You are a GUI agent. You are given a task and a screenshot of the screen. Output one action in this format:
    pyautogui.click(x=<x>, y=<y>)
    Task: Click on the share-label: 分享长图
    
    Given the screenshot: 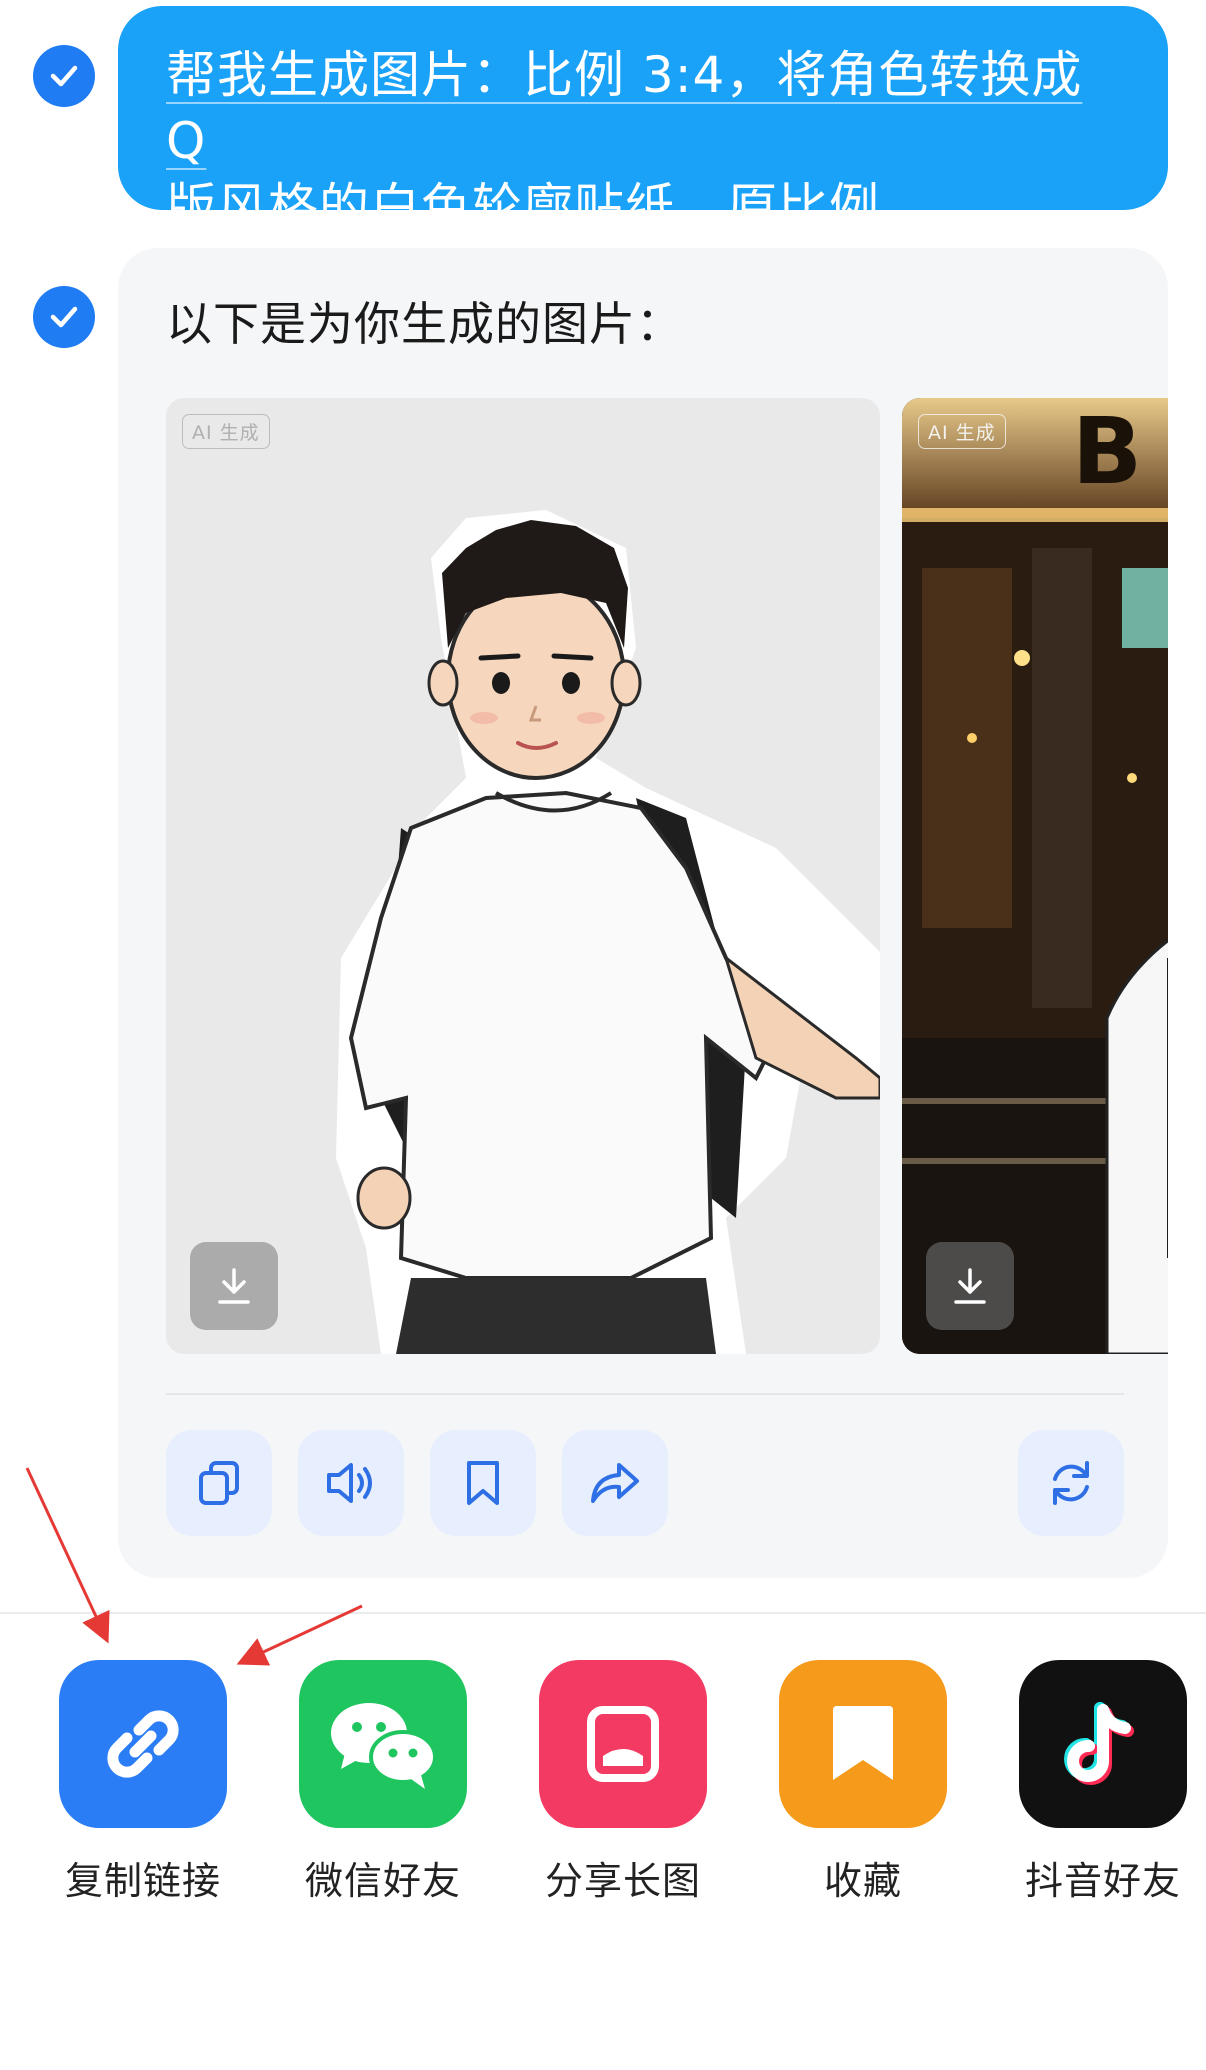 What is the action you would take?
    pyautogui.click(x=622, y=1881)
    